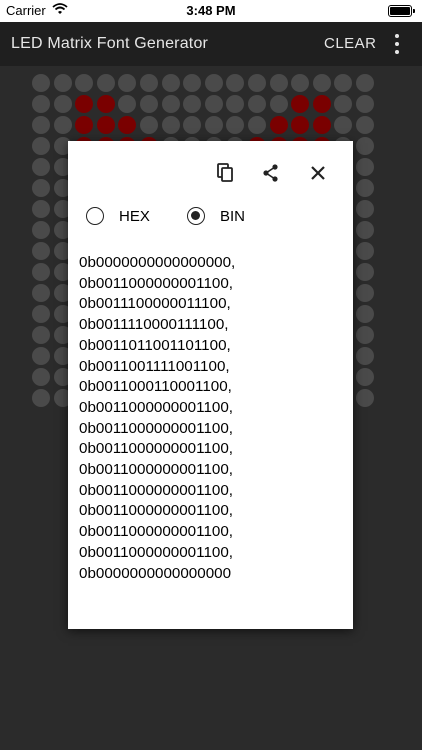 This screenshot has width=422, height=750. Describe the element at coordinates (226, 173) in the screenshot. I see `copy-icon` at that location.